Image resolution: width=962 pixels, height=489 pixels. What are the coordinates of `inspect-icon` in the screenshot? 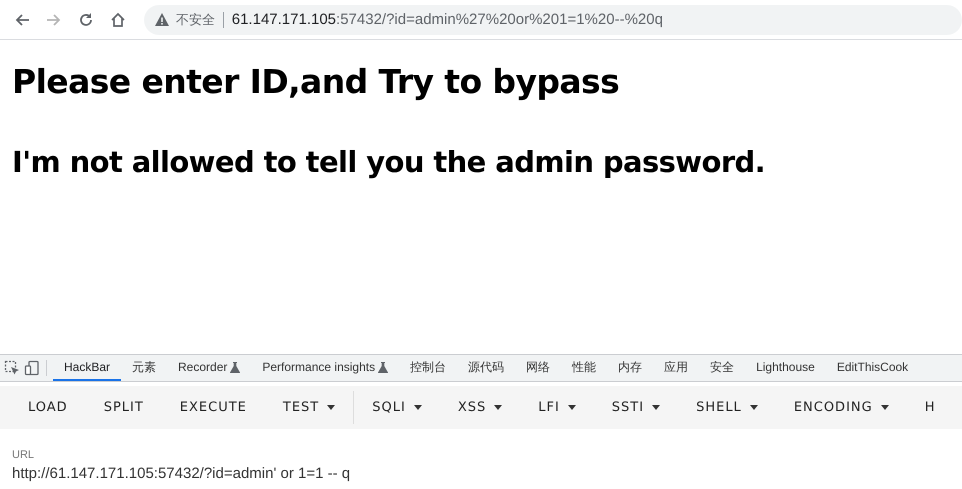 It's located at (12, 368).